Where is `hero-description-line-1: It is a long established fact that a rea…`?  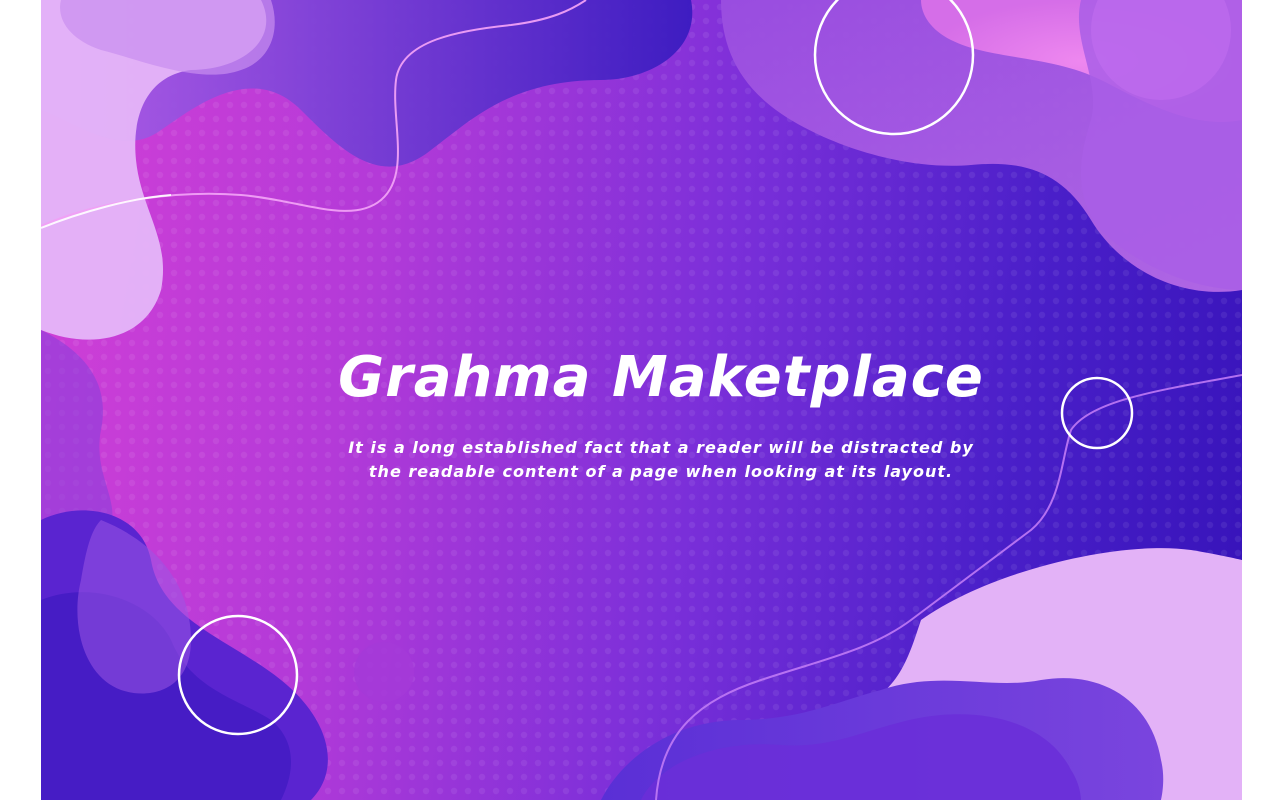
hero-description-line-1: It is a long established fact that a rea… is located at coordinates (661, 447).